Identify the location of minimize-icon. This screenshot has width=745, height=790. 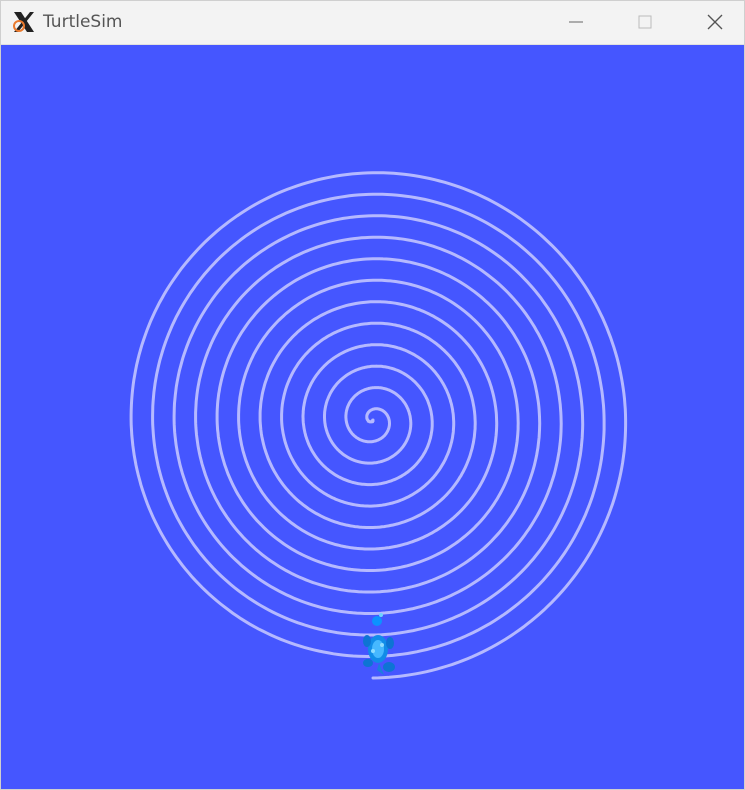
(576, 22).